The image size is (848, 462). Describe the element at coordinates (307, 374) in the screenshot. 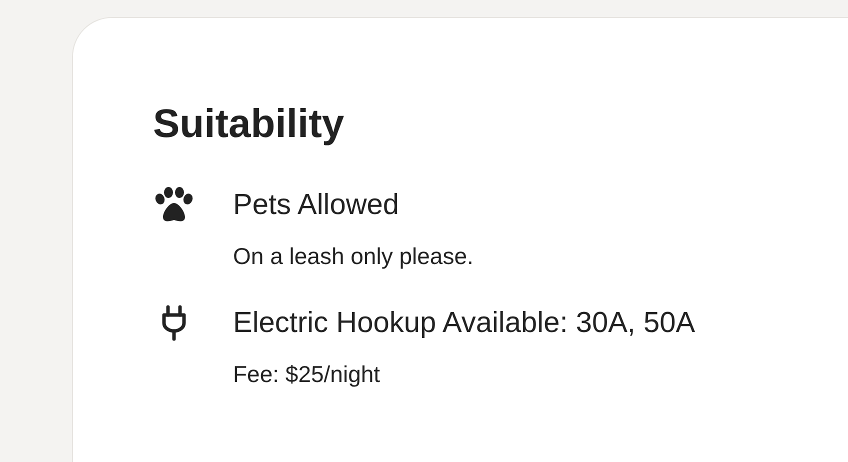

I see `feature-description: Fee: $25/night` at that location.